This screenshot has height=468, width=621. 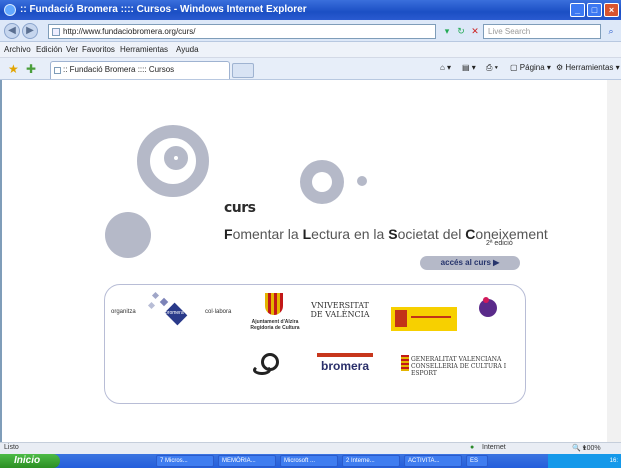 I want to click on language-indicator: ES, so click(x=477, y=461).